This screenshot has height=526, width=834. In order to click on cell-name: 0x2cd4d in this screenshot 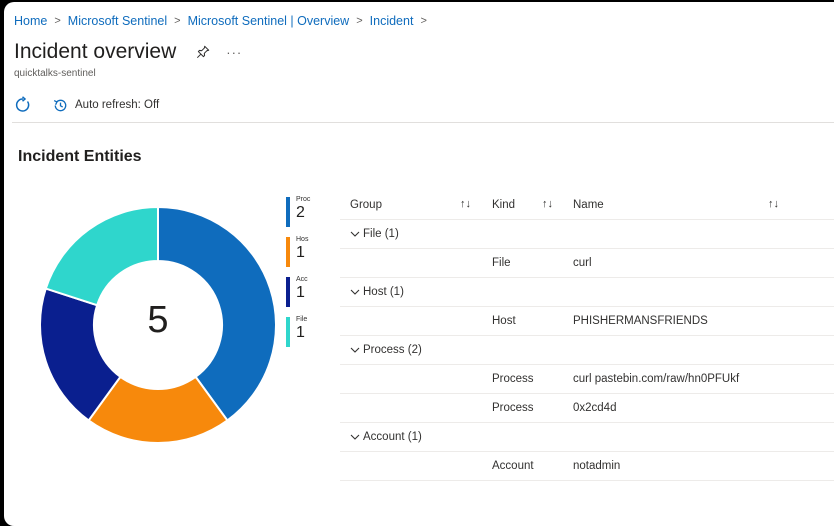, I will do `click(595, 408)`.